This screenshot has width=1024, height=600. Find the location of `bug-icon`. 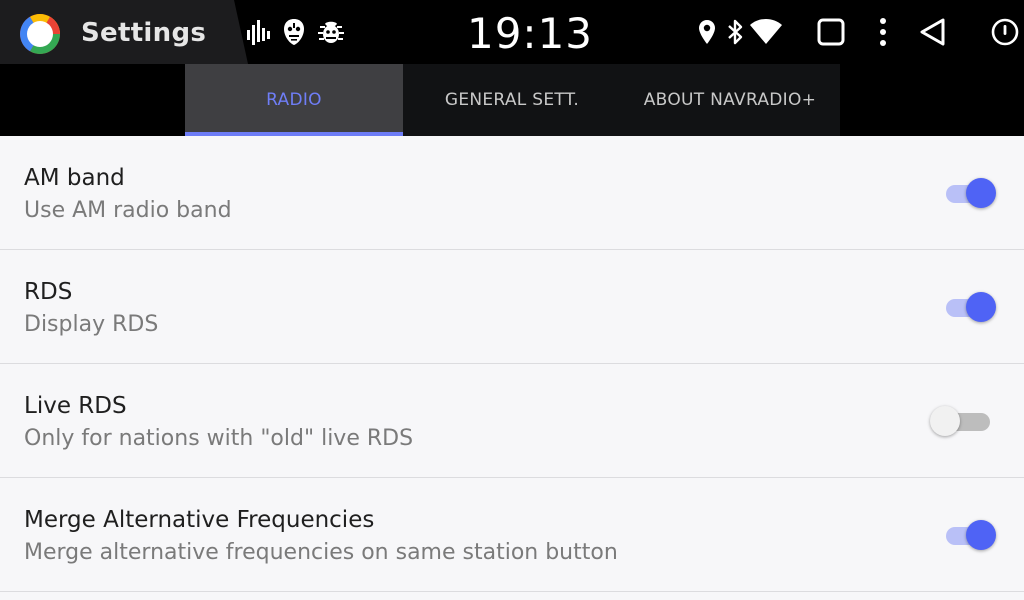

bug-icon is located at coordinates (331, 32).